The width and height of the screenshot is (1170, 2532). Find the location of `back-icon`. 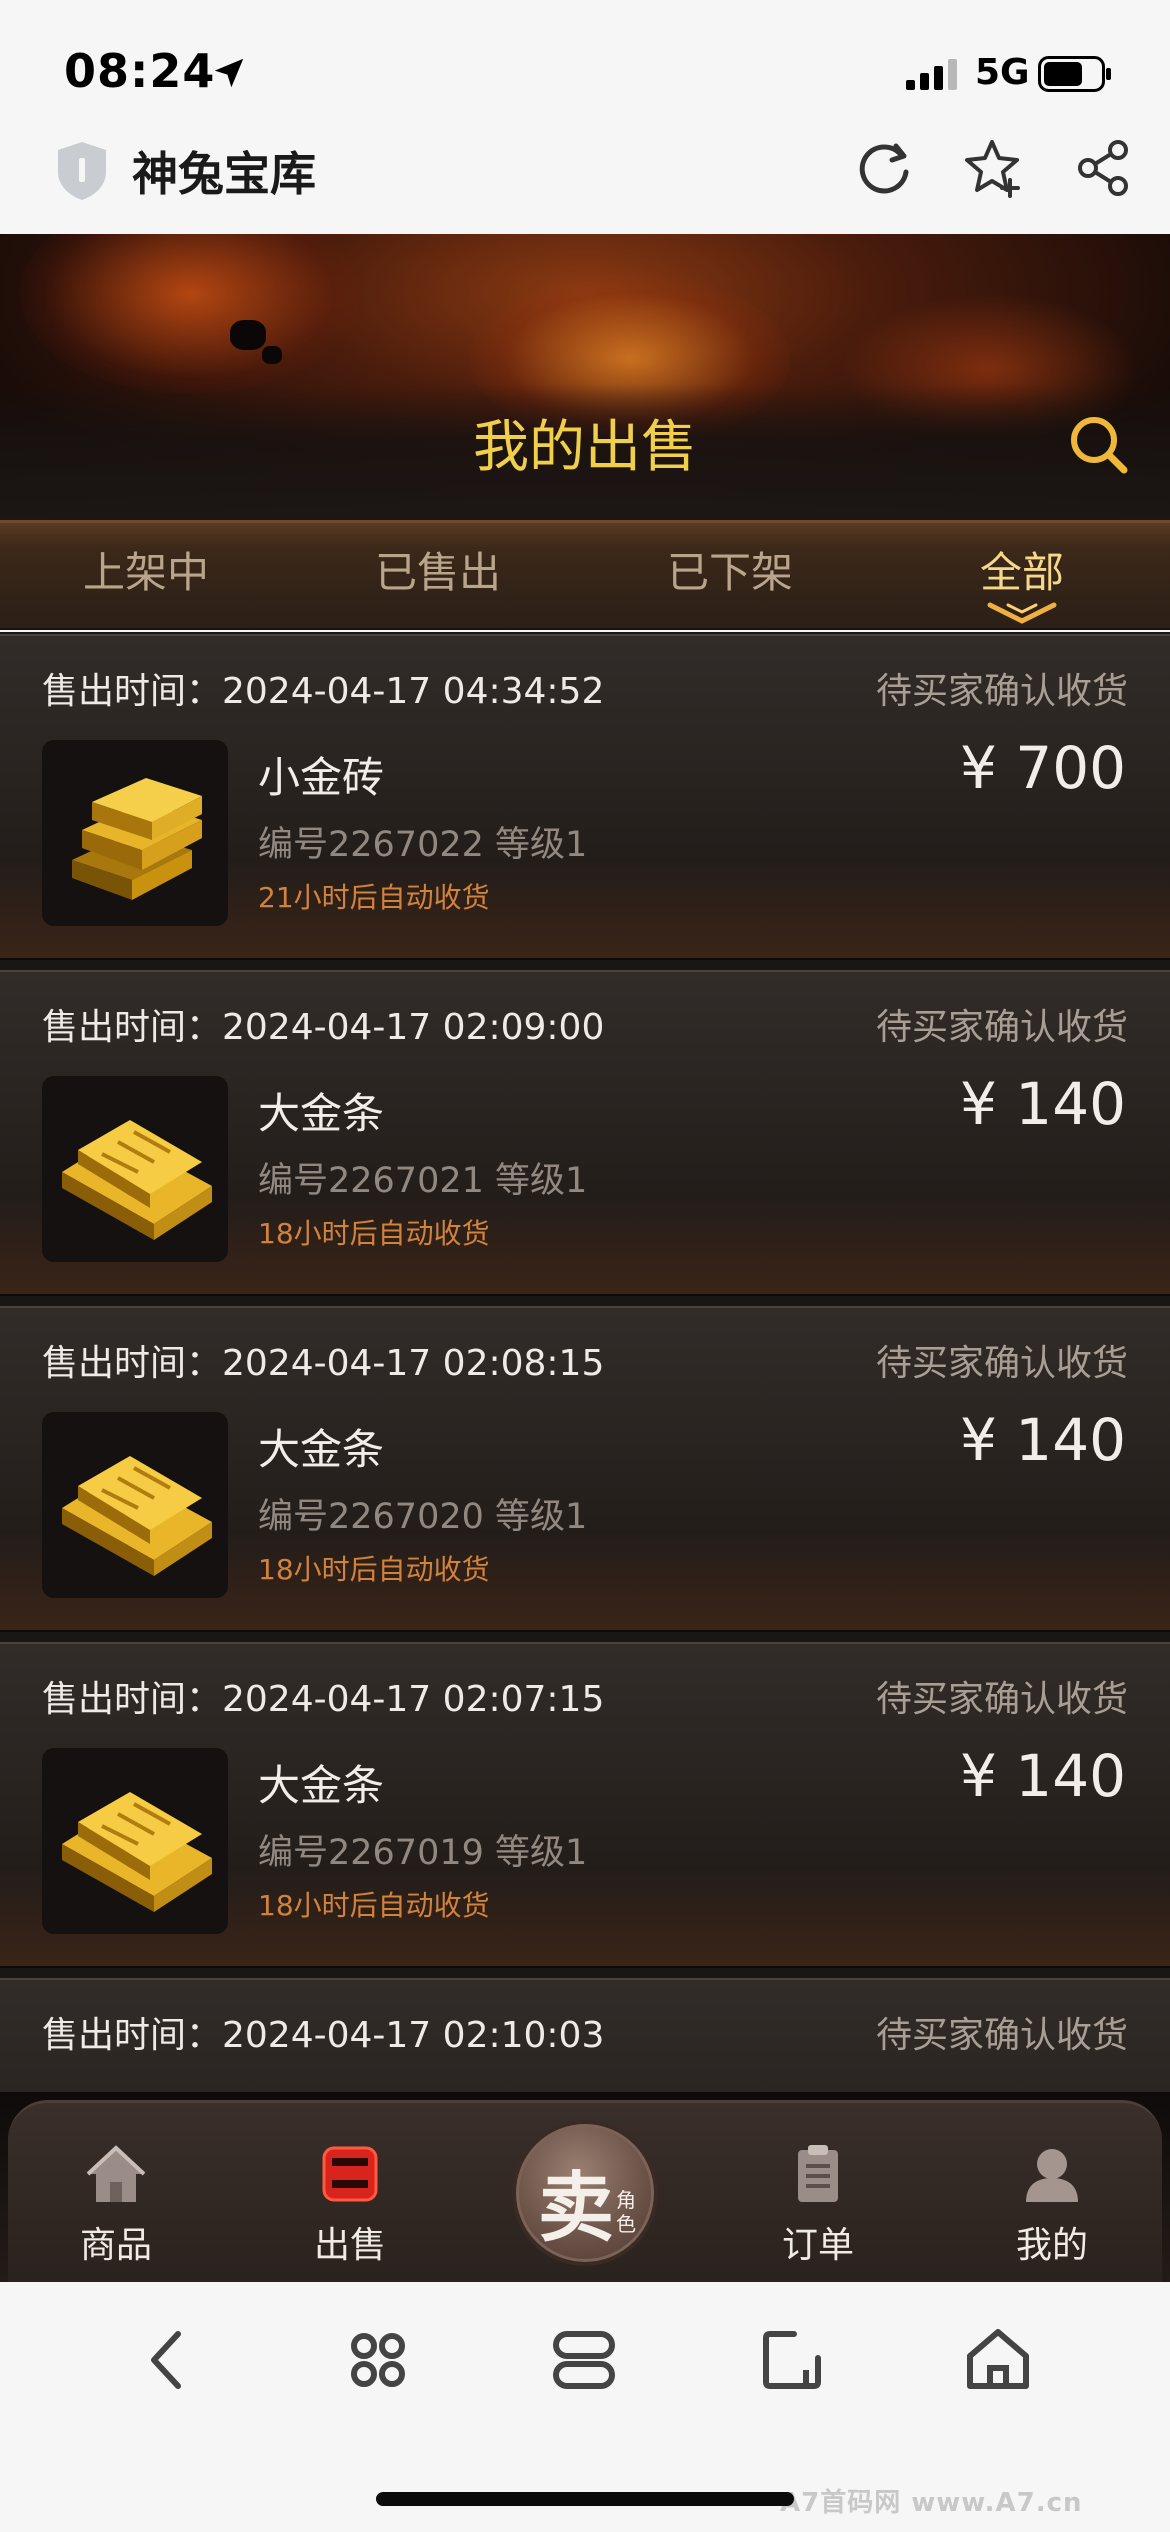

back-icon is located at coordinates (170, 2360).